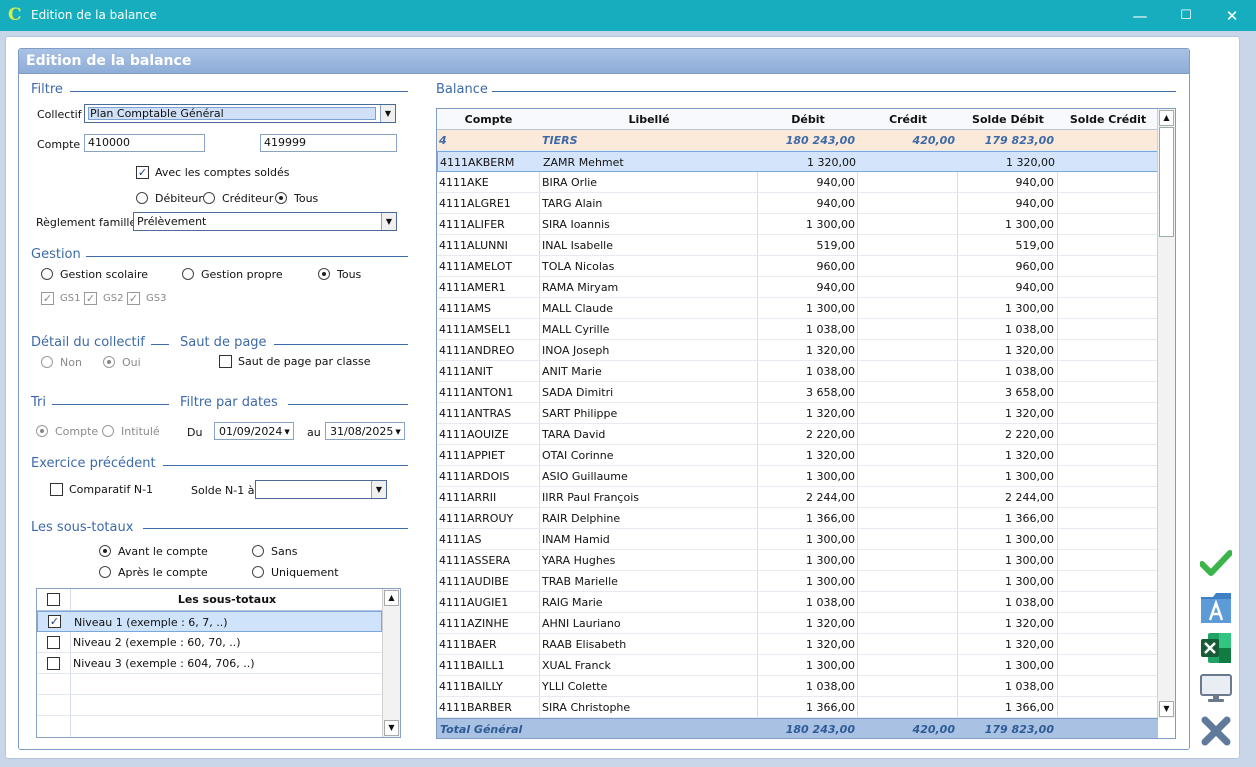 The height and width of the screenshot is (767, 1256). I want to click on comparatif-label: Comparatif N-1, so click(111, 489).